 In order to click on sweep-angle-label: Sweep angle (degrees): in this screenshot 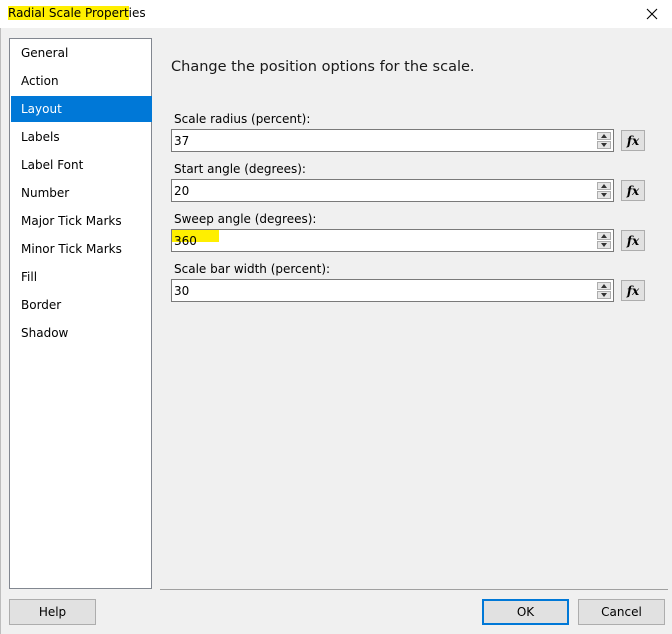, I will do `click(245, 219)`.